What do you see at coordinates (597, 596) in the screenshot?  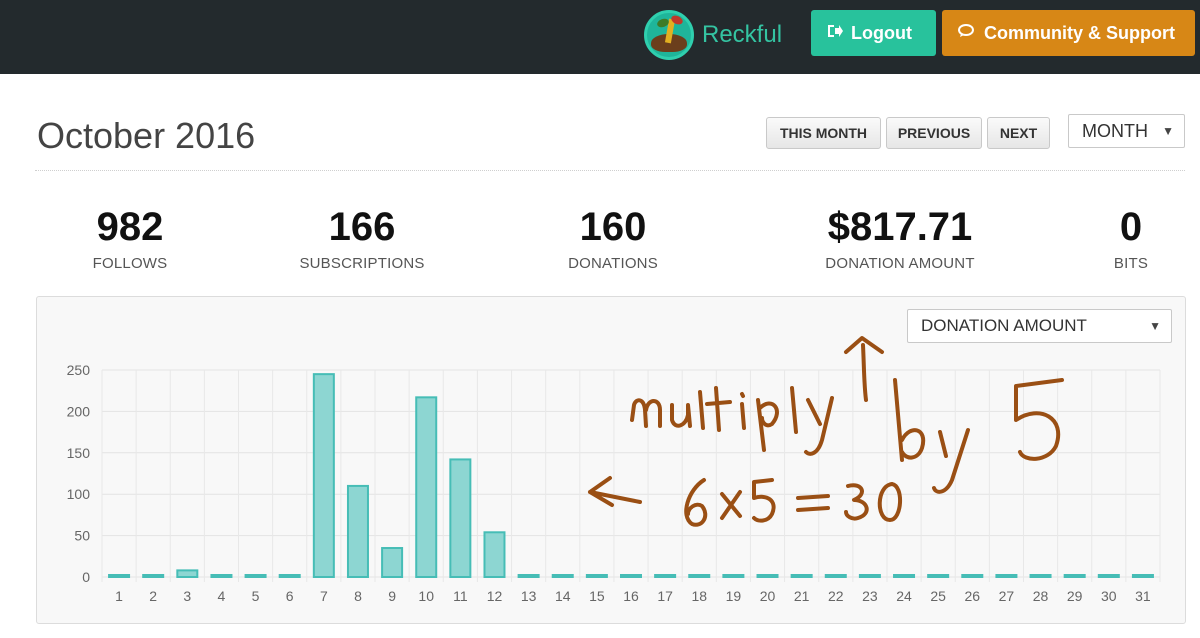 I see `x-tick-label: 15` at bounding box center [597, 596].